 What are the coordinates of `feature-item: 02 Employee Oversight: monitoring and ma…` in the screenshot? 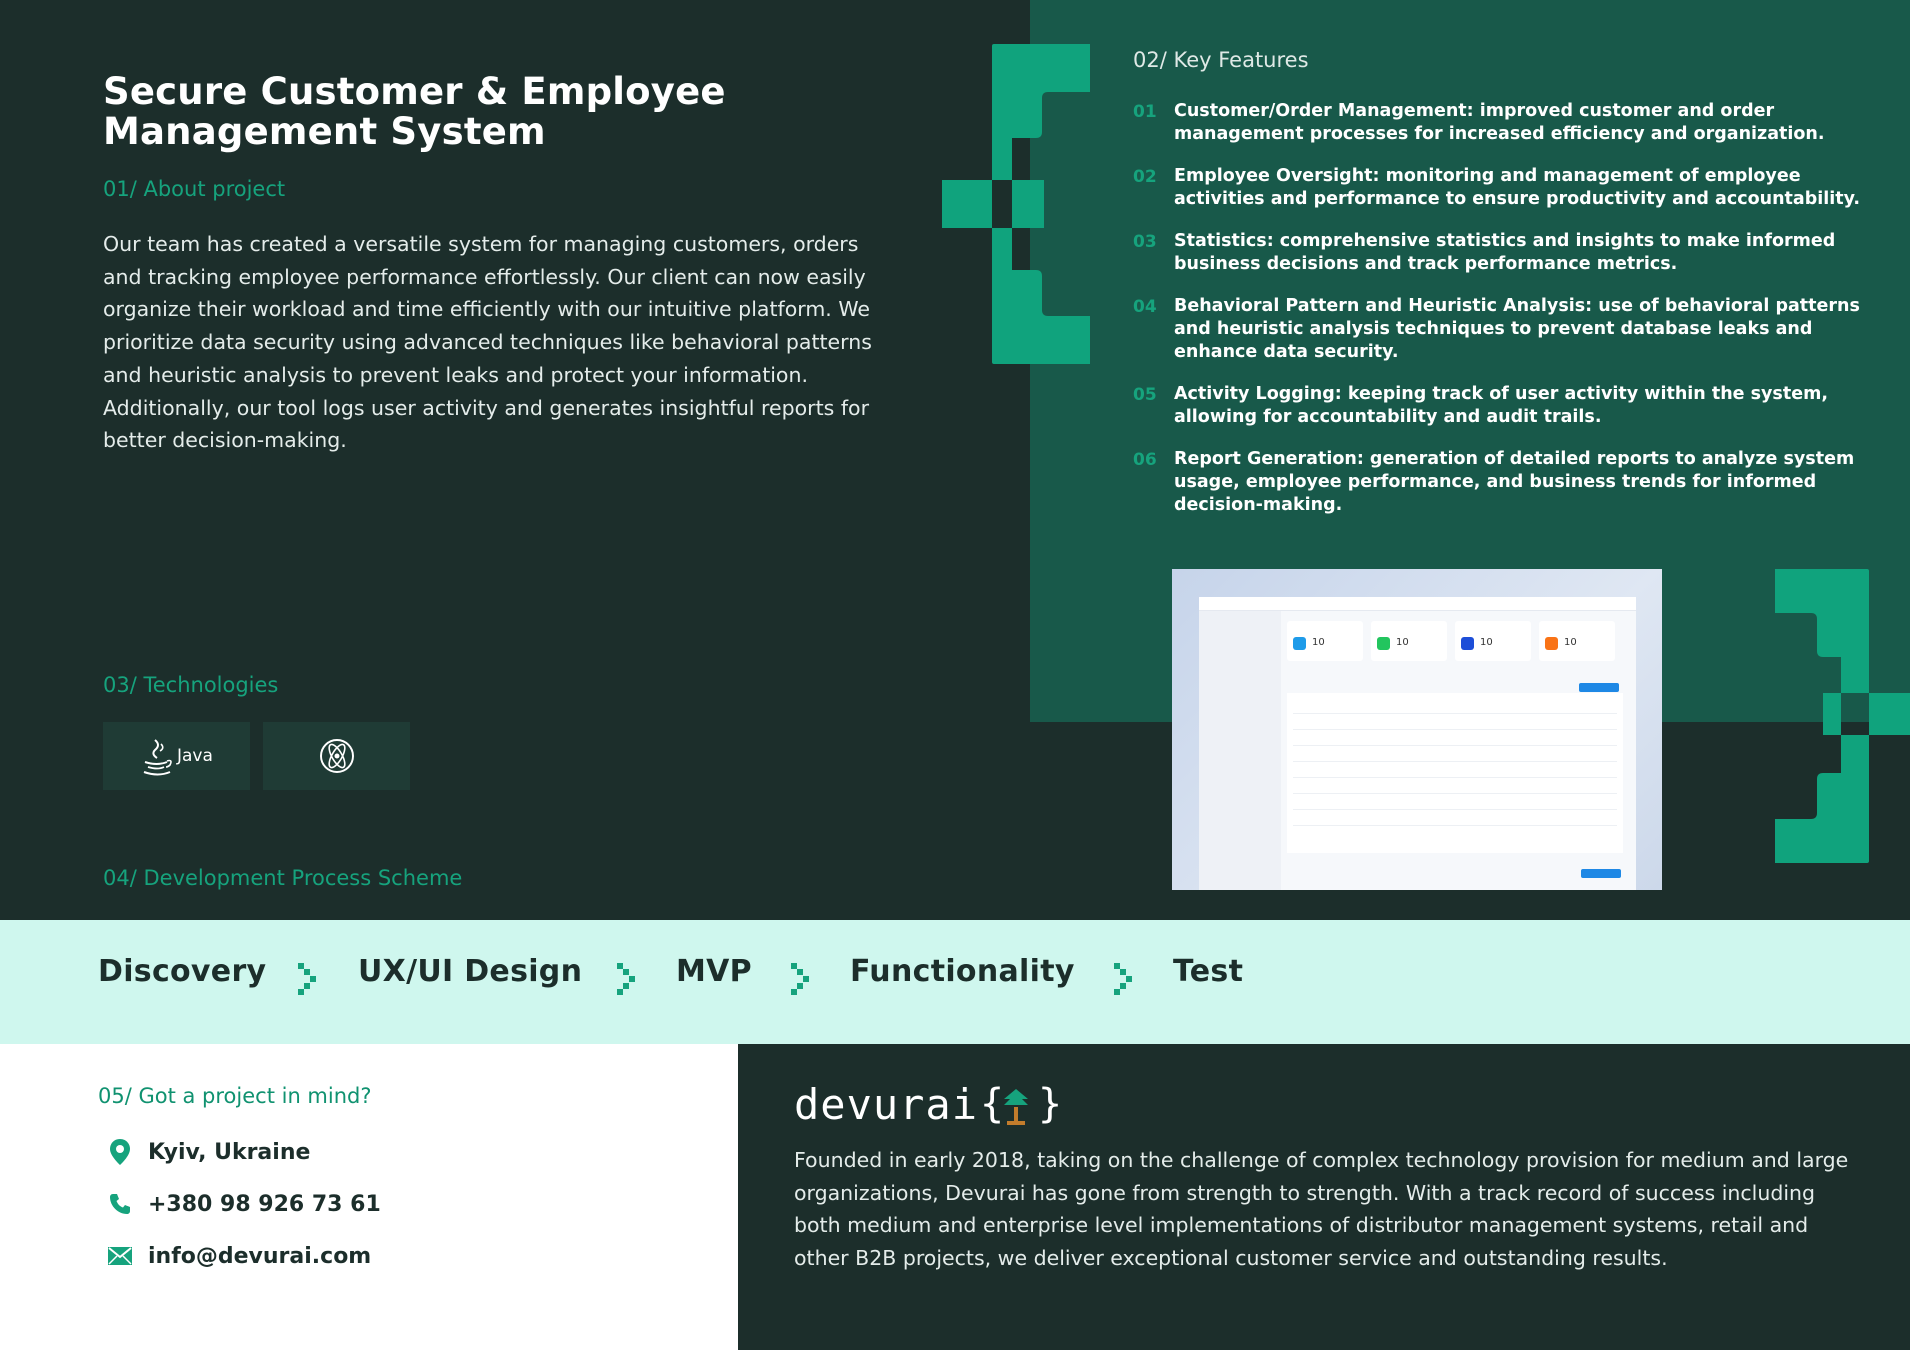 It's located at (1508, 188).